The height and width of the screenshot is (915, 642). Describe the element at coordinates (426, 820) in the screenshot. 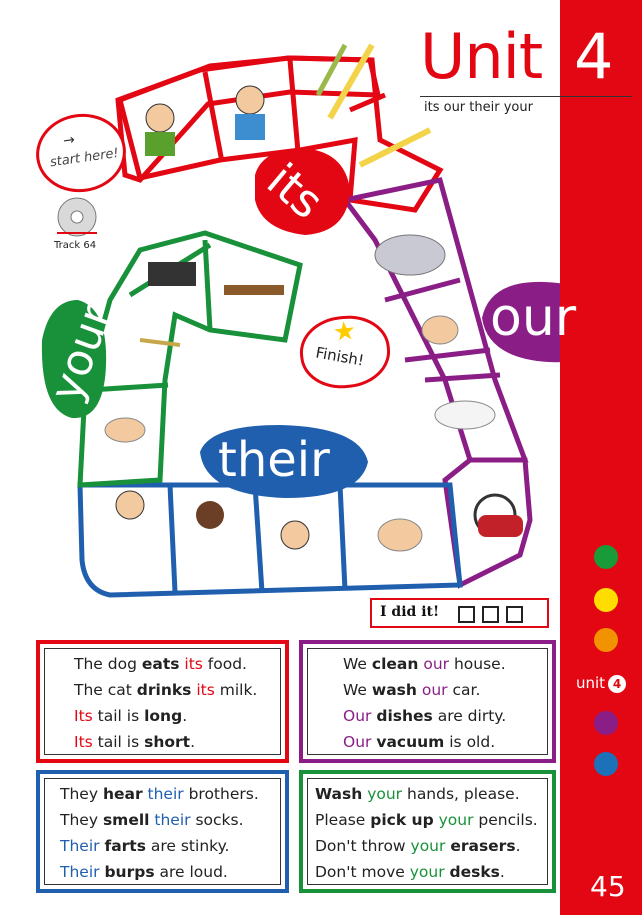

I see `sentence-line: Please pick up your pencils.` at that location.